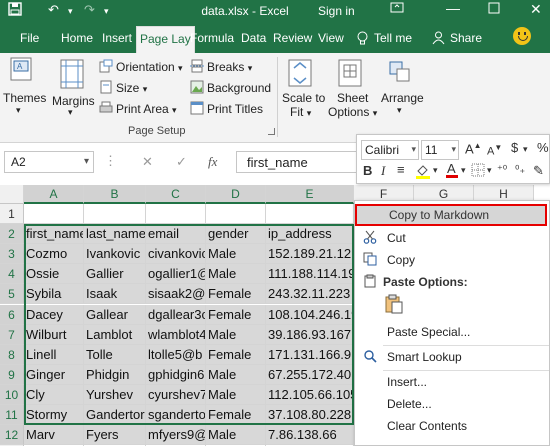 The image size is (550, 446). Describe the element at coordinates (77, 38) in the screenshot. I see `tab-home: Home` at that location.